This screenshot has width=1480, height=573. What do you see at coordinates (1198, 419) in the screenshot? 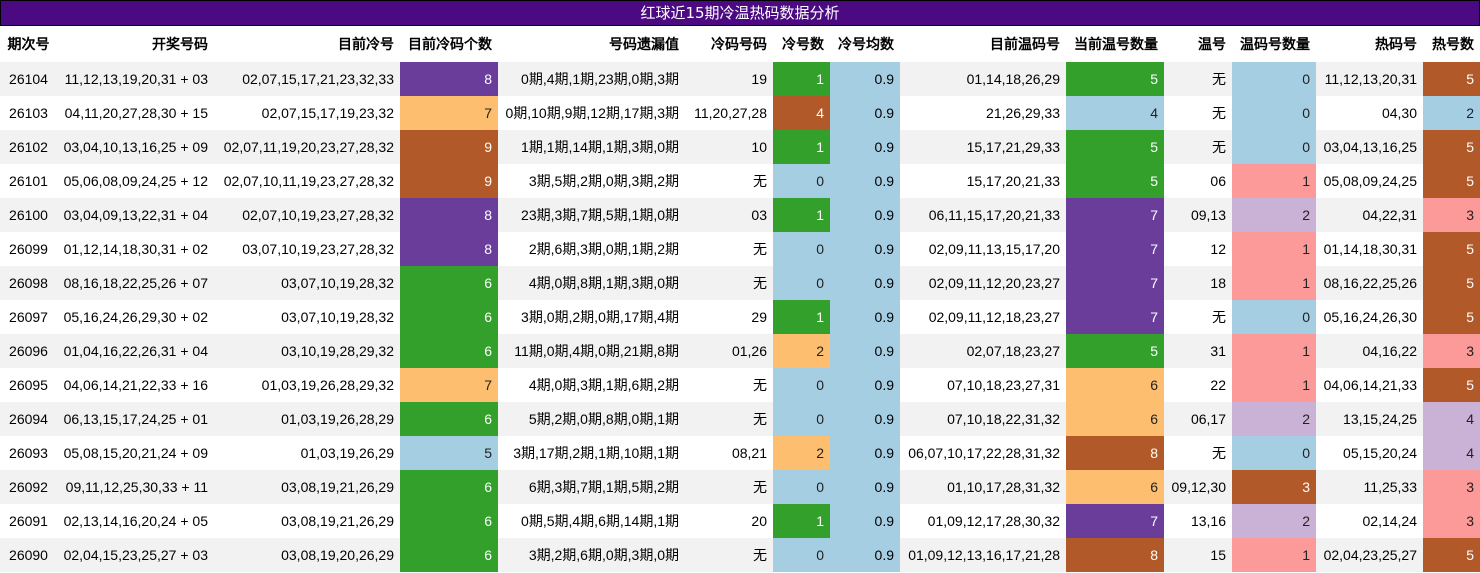
I see `table-cell: 06,17` at bounding box center [1198, 419].